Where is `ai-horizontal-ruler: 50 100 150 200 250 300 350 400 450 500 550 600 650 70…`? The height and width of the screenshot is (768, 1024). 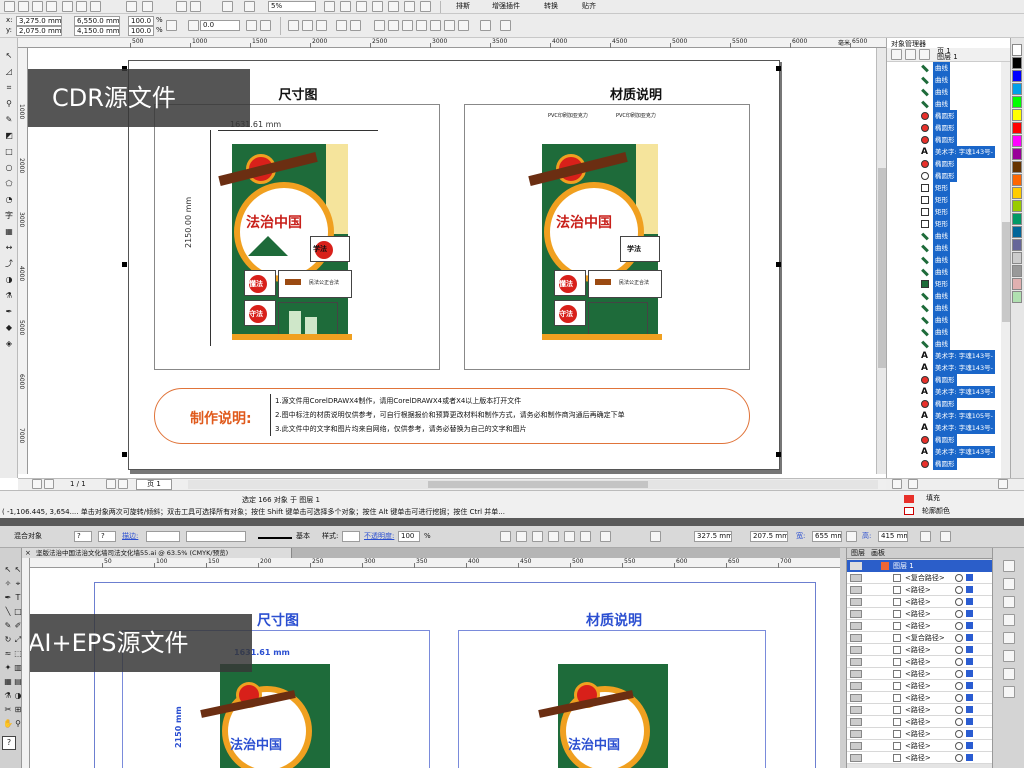
ai-horizontal-ruler: 50 100 150 200 250 300 350 400 450 500 550 600 650 70… is located at coordinates (435, 563).